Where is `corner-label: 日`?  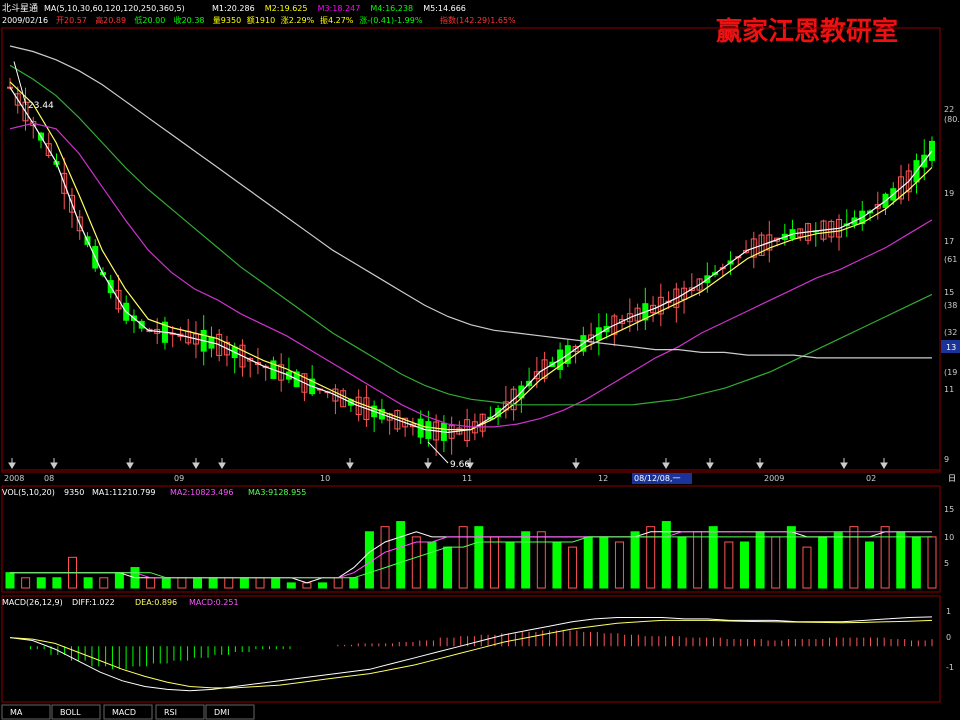
corner-label: 日 is located at coordinates (952, 478).